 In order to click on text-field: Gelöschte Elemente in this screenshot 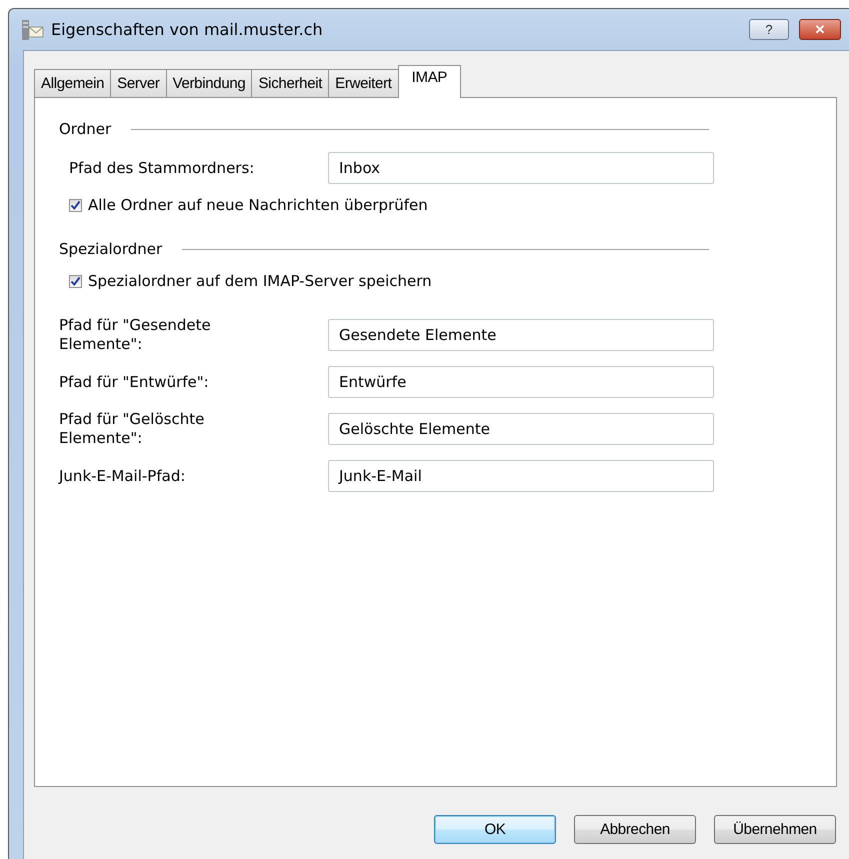, I will do `click(521, 429)`.